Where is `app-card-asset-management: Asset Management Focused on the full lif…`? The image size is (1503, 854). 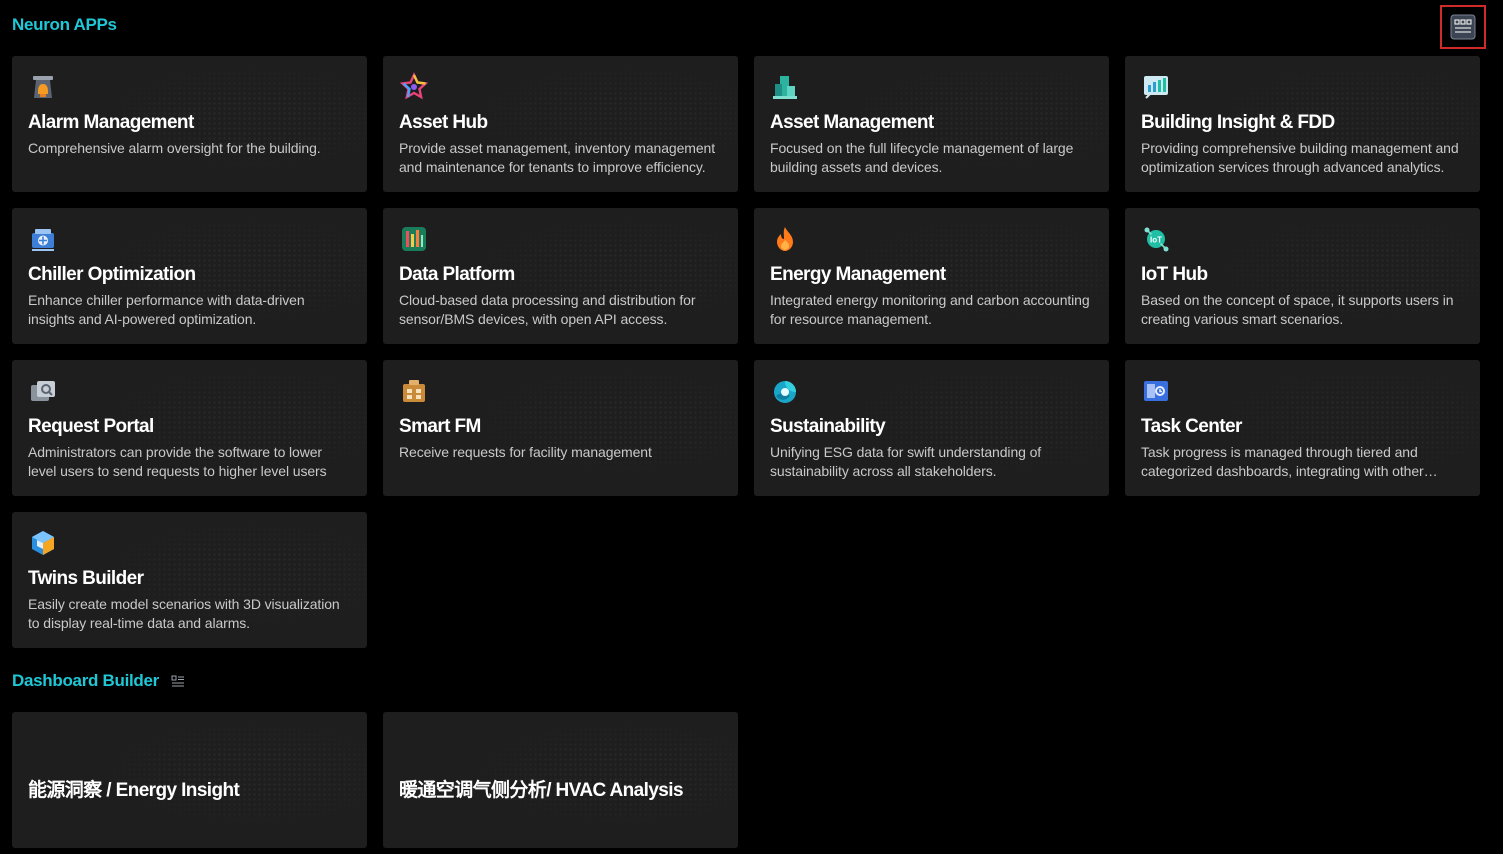 app-card-asset-management: Asset Management Focused on the full lif… is located at coordinates (931, 124).